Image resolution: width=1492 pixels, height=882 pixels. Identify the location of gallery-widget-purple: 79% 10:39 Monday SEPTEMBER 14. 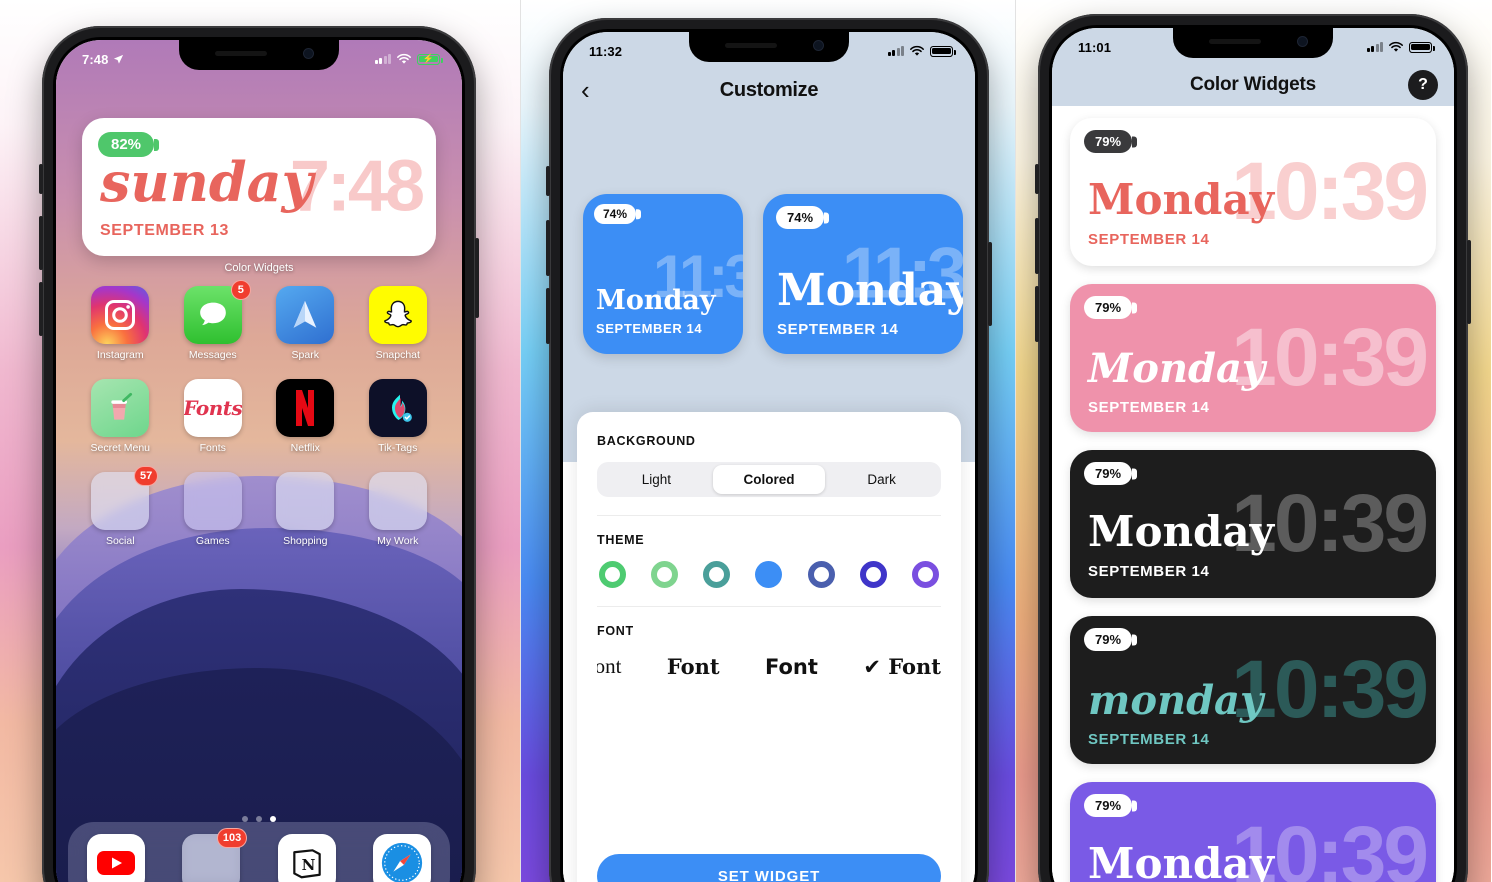
(1253, 832).